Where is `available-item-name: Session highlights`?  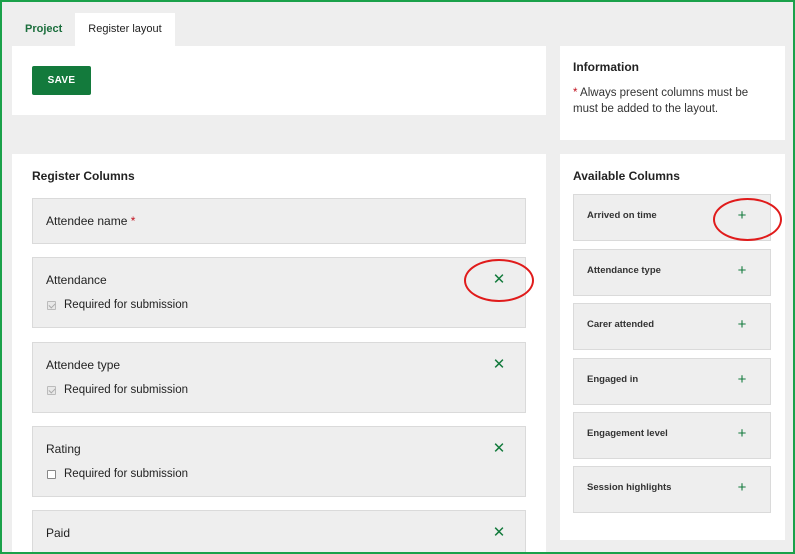 available-item-name: Session highlights is located at coordinates (629, 487).